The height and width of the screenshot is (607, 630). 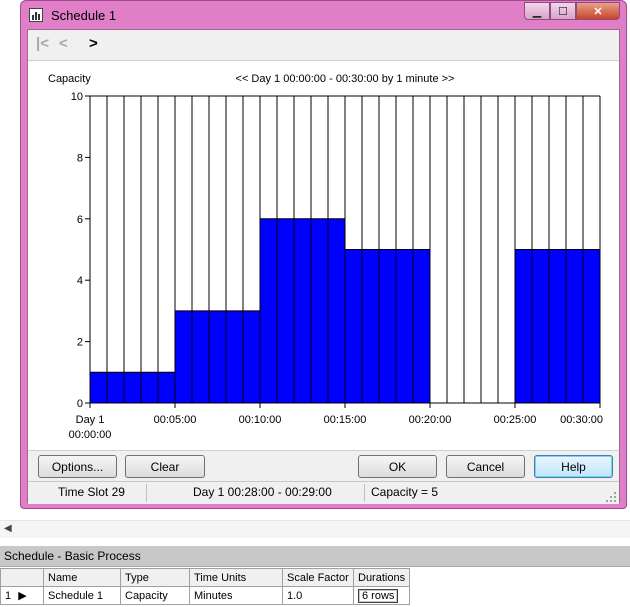 I want to click on resize-grip-icon, so click(x=611, y=497).